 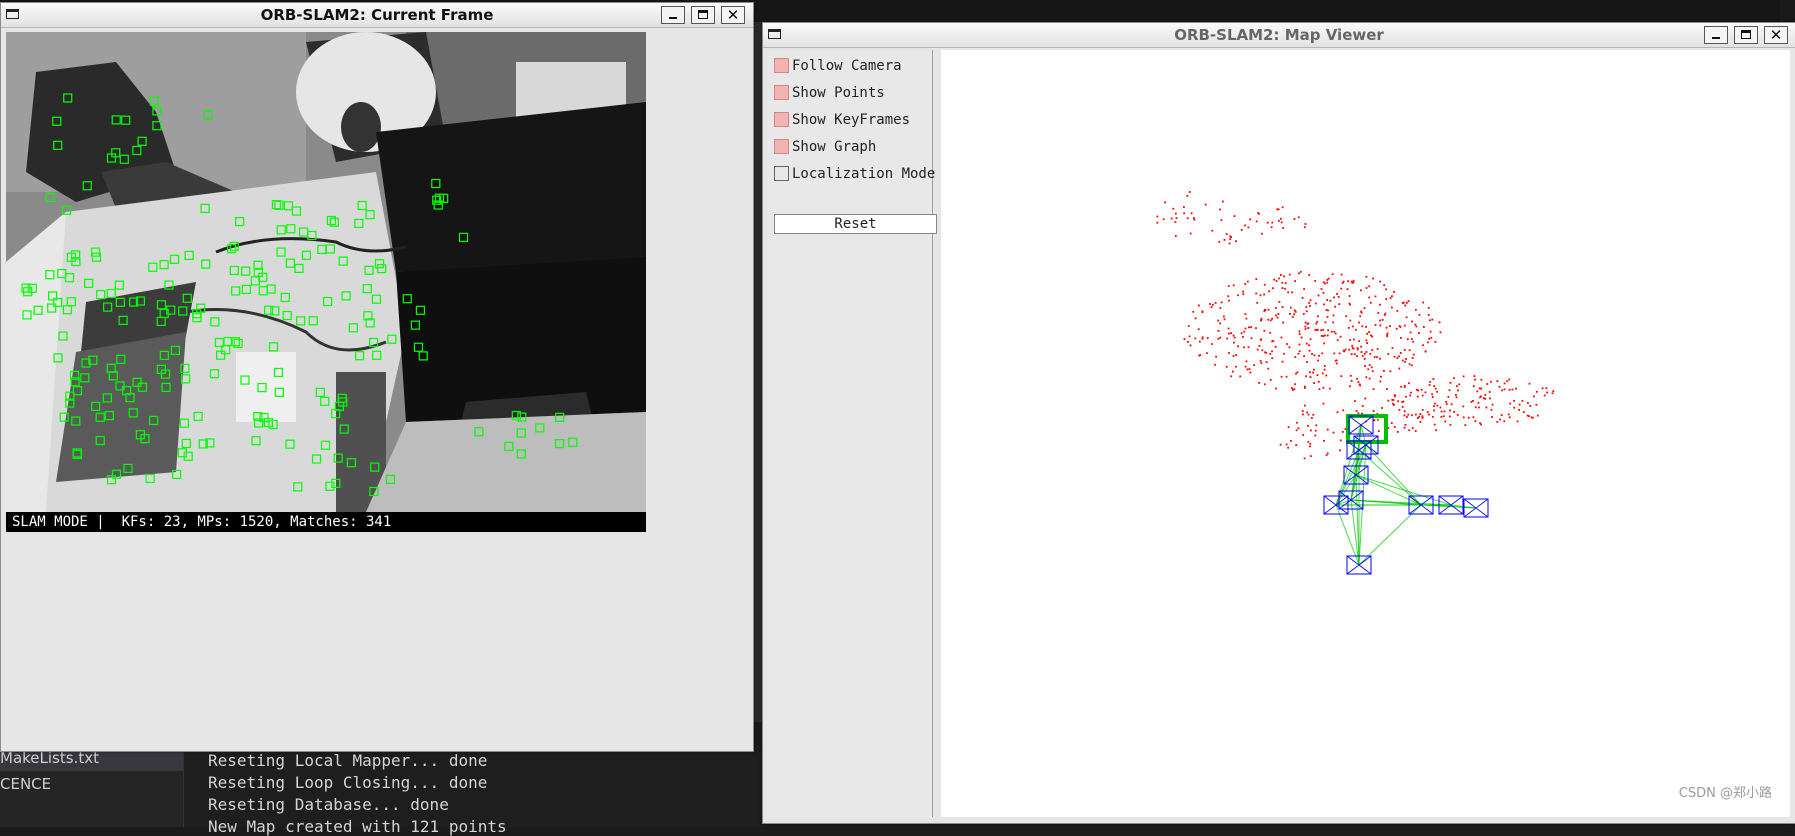 I want to click on follow-camera-label: Follow Camera, so click(x=847, y=66).